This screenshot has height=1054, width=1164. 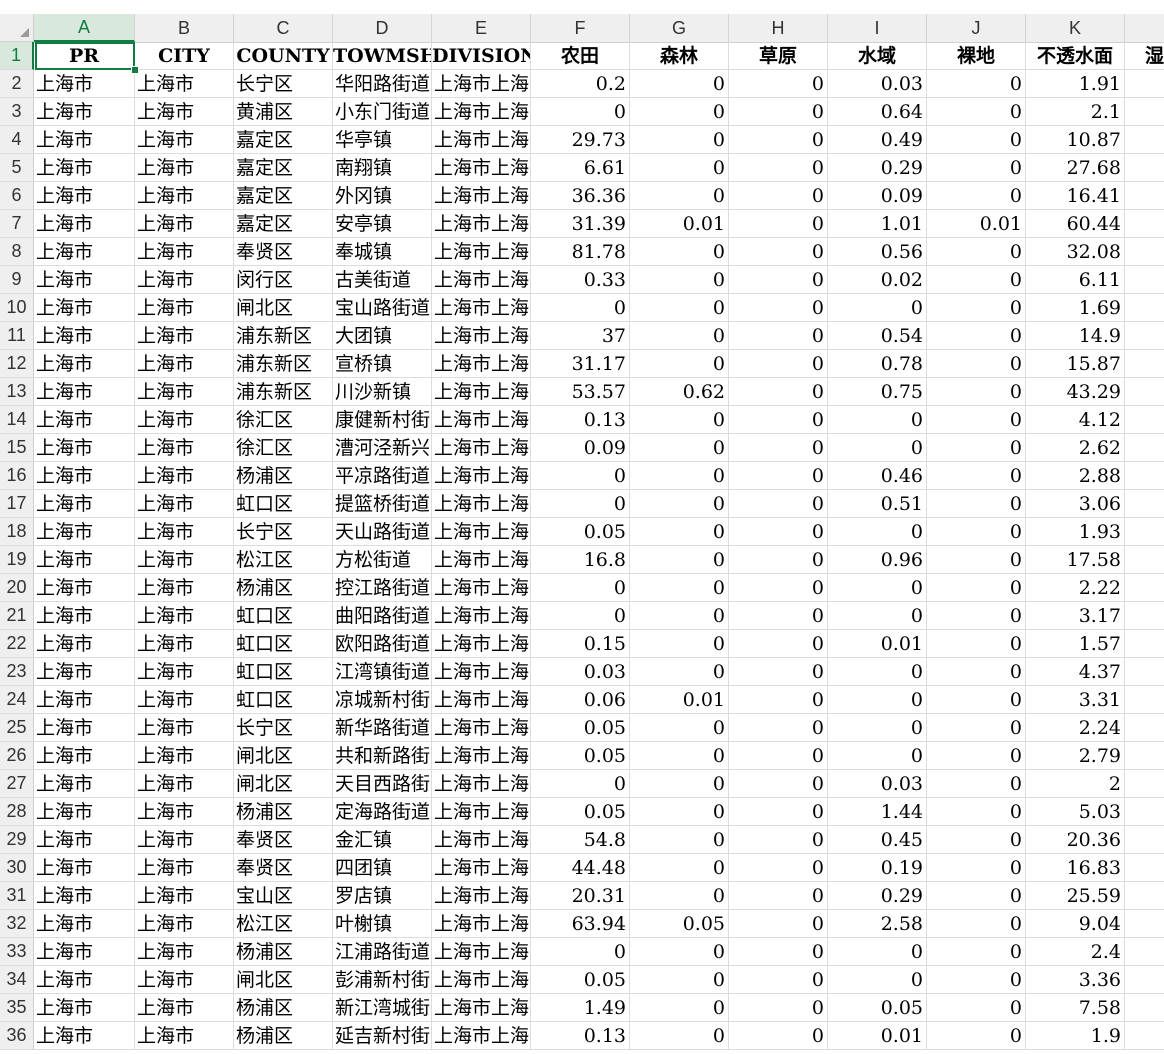 What do you see at coordinates (382, 392) in the screenshot?
I see `table-cell: 川沙新镇` at bounding box center [382, 392].